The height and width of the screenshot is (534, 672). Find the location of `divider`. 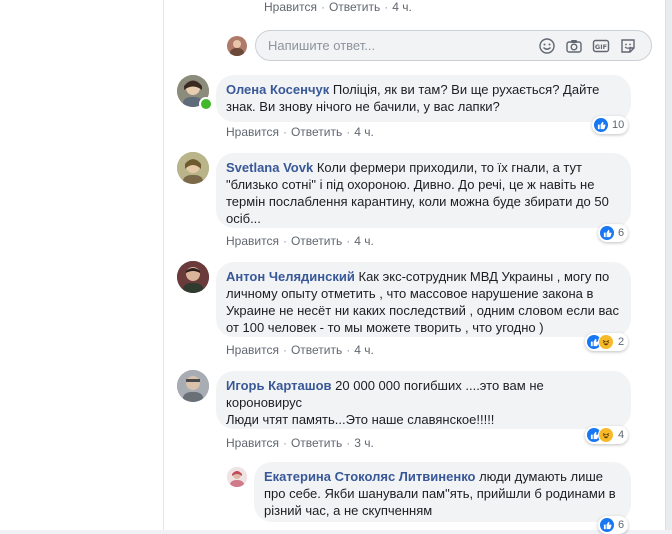

divider is located at coordinates (163, 265).